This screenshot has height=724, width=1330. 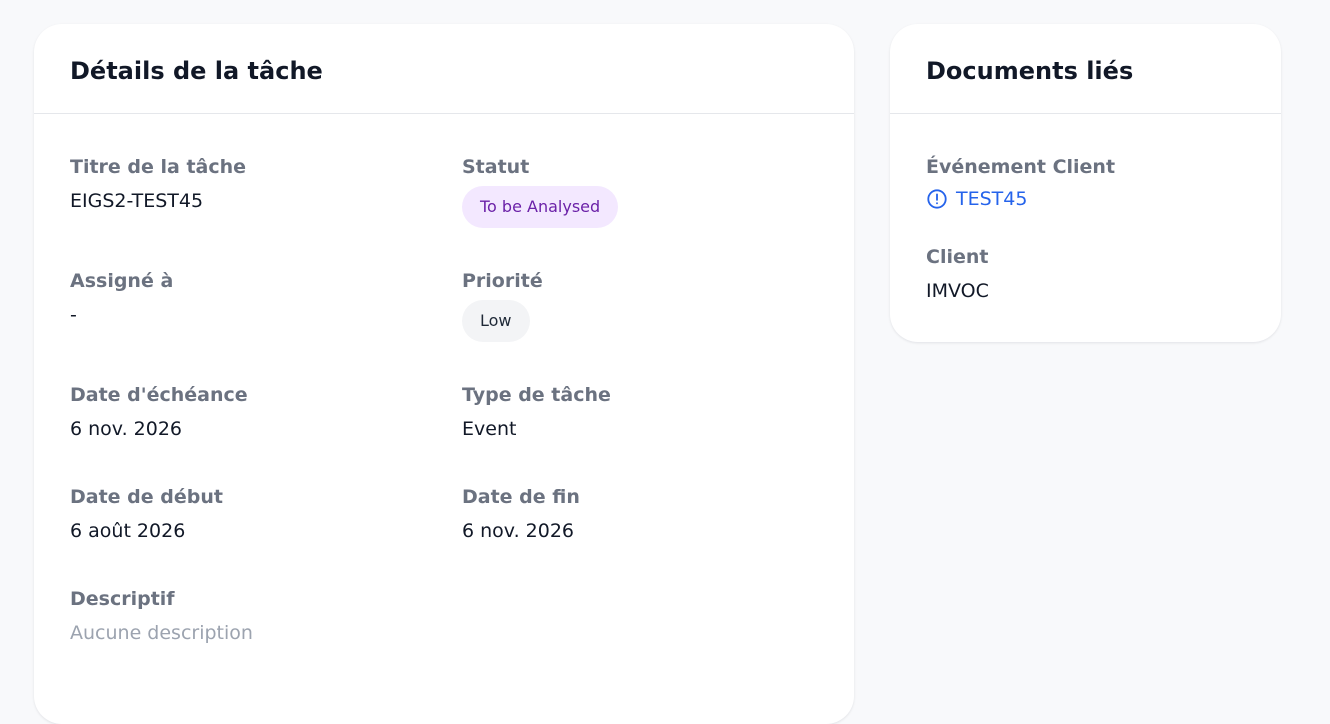 I want to click on priority-field: Priorité Low, so click(x=502, y=305).